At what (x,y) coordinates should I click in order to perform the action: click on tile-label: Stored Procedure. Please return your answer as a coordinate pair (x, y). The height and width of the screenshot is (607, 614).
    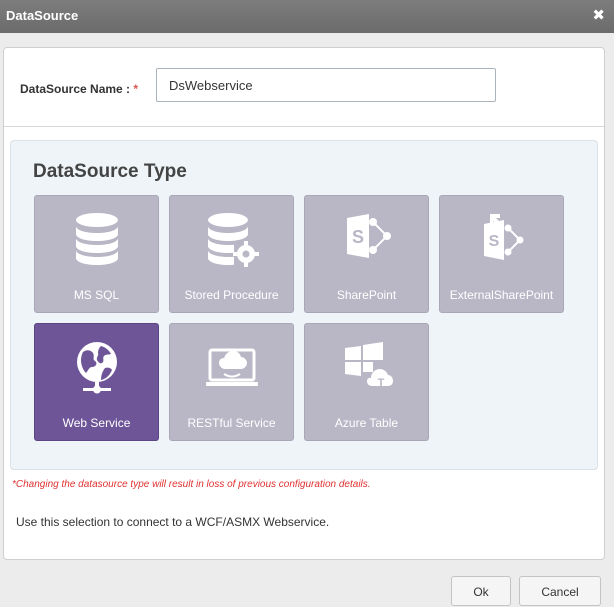
    Looking at the image, I should click on (231, 295).